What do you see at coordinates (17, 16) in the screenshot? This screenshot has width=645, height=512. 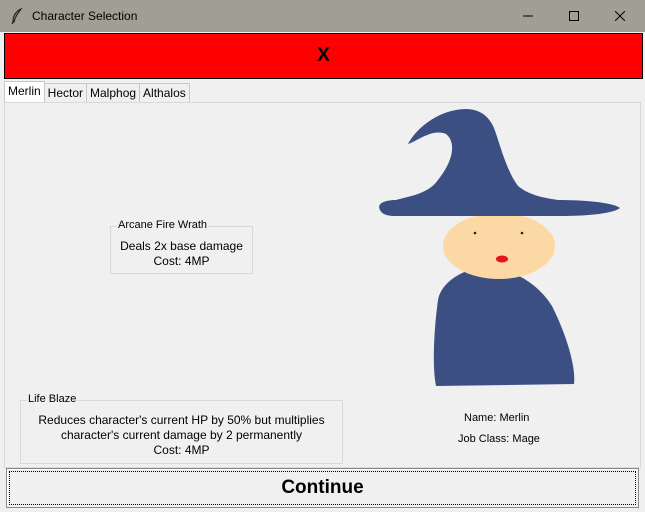 I see `feather-icon` at bounding box center [17, 16].